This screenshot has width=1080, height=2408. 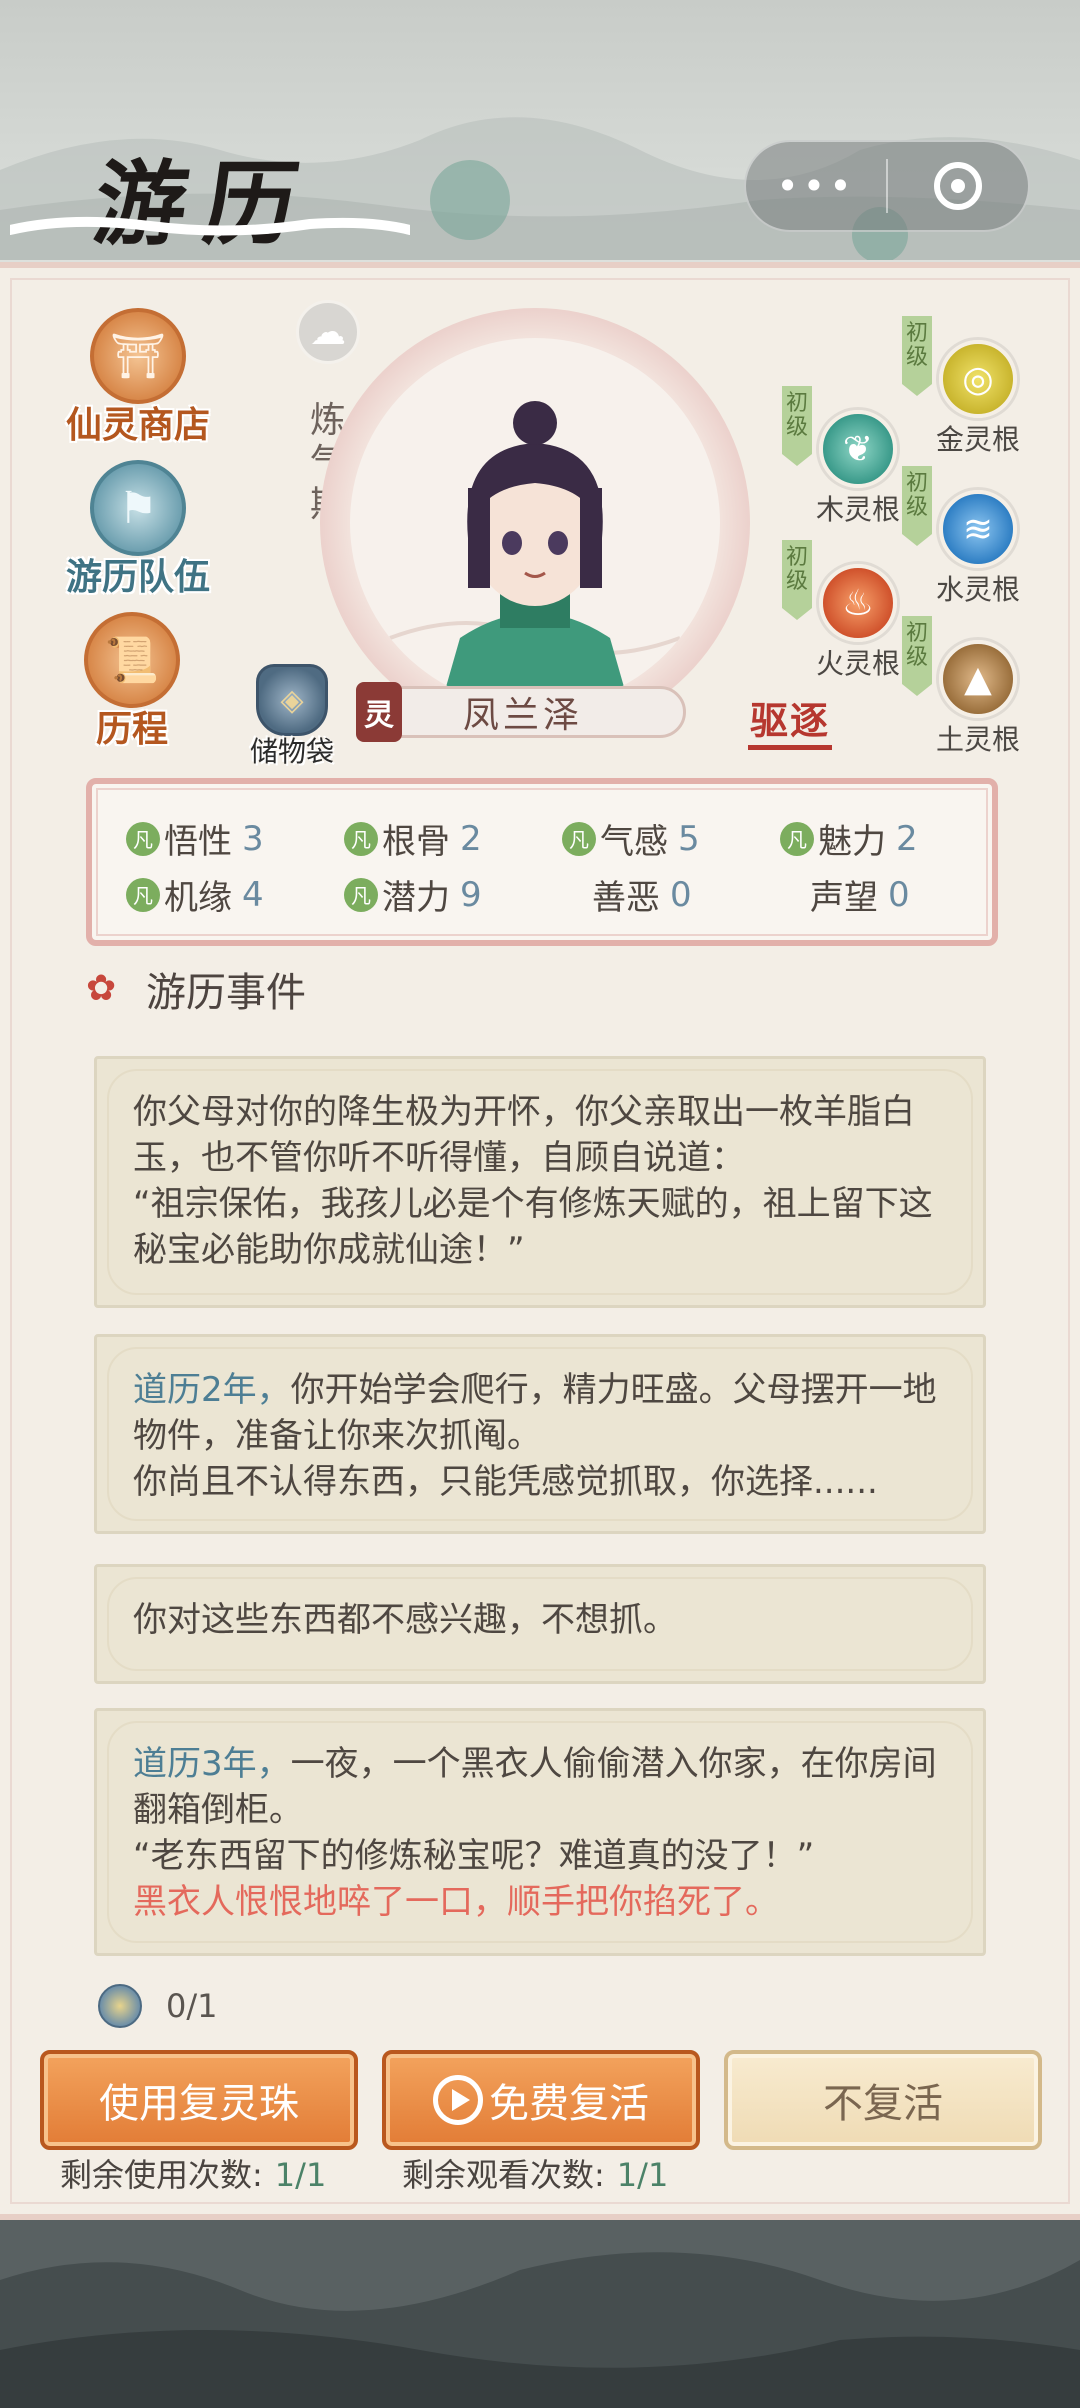 I want to click on remain-watch-value: 1/1, so click(x=642, y=2175).